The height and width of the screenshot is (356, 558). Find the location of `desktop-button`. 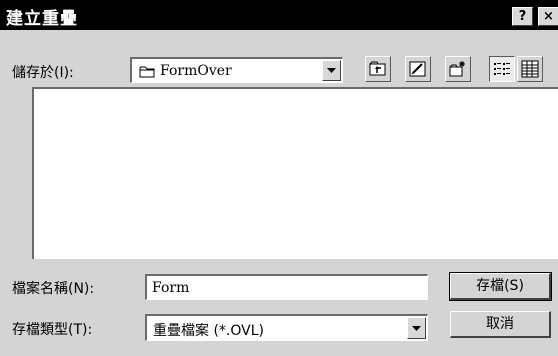

desktop-button is located at coordinates (418, 69).